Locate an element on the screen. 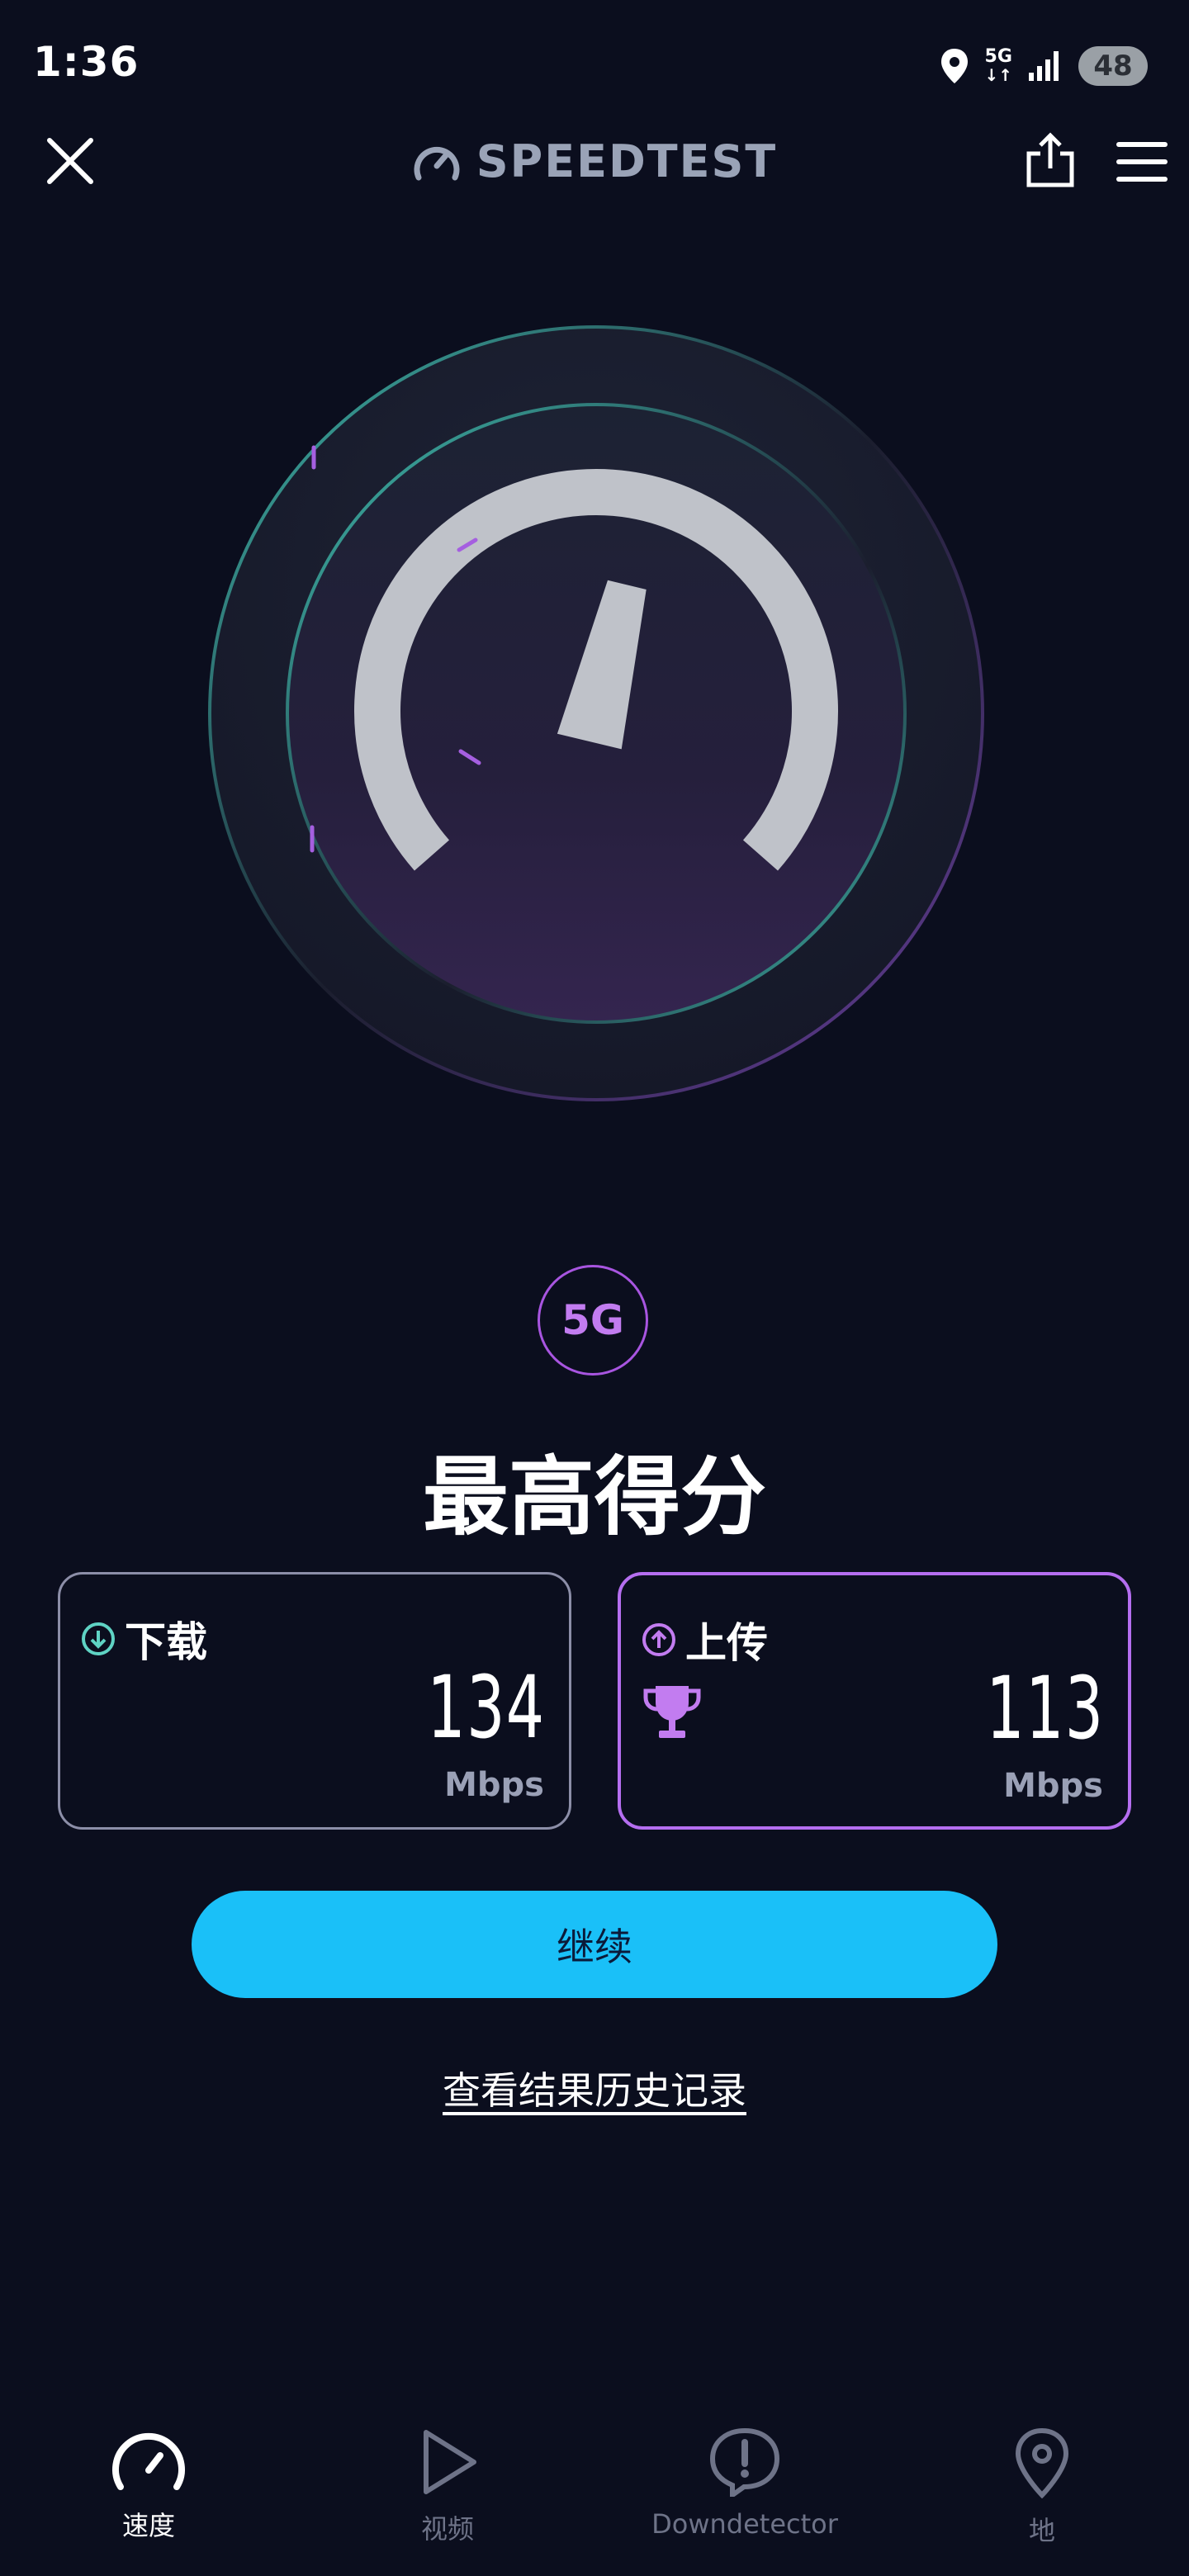  menu-button is located at coordinates (1142, 162).